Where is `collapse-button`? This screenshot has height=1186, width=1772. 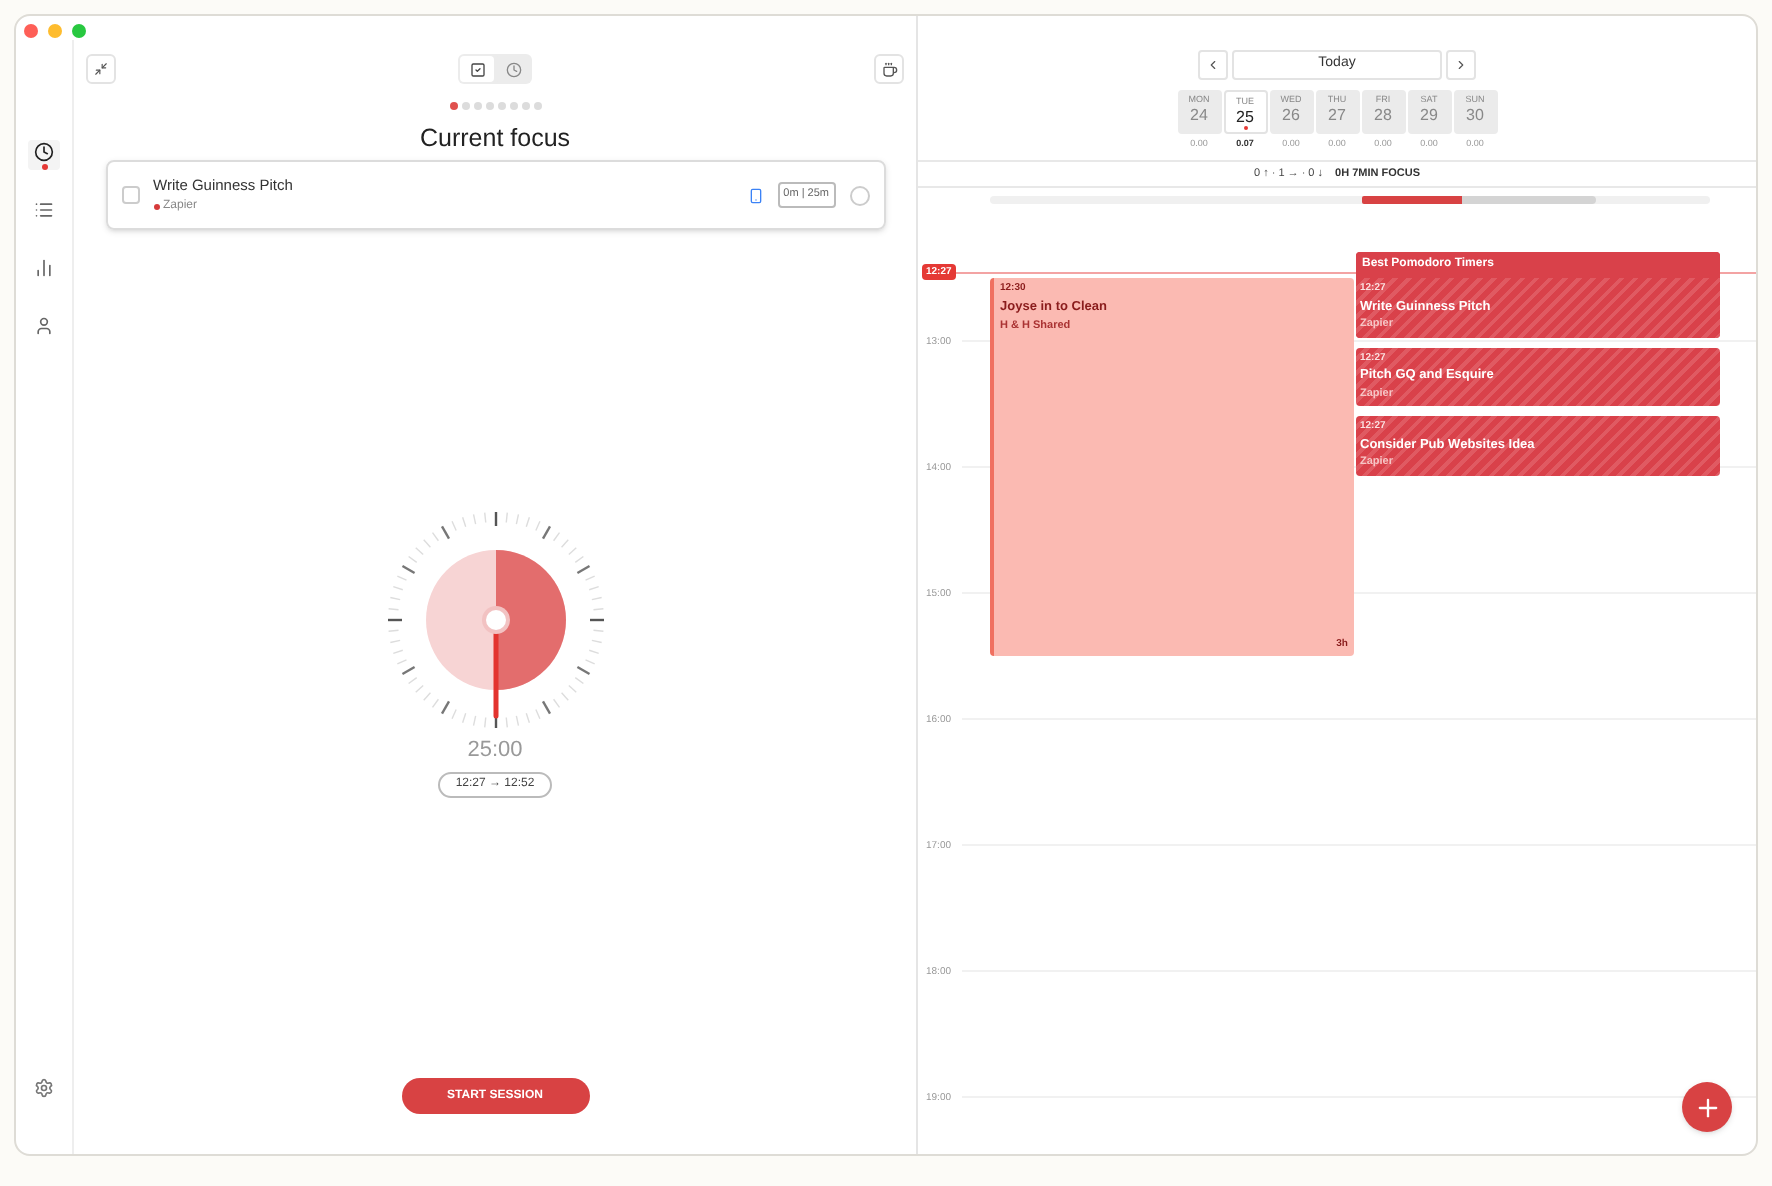
collapse-button is located at coordinates (101, 69).